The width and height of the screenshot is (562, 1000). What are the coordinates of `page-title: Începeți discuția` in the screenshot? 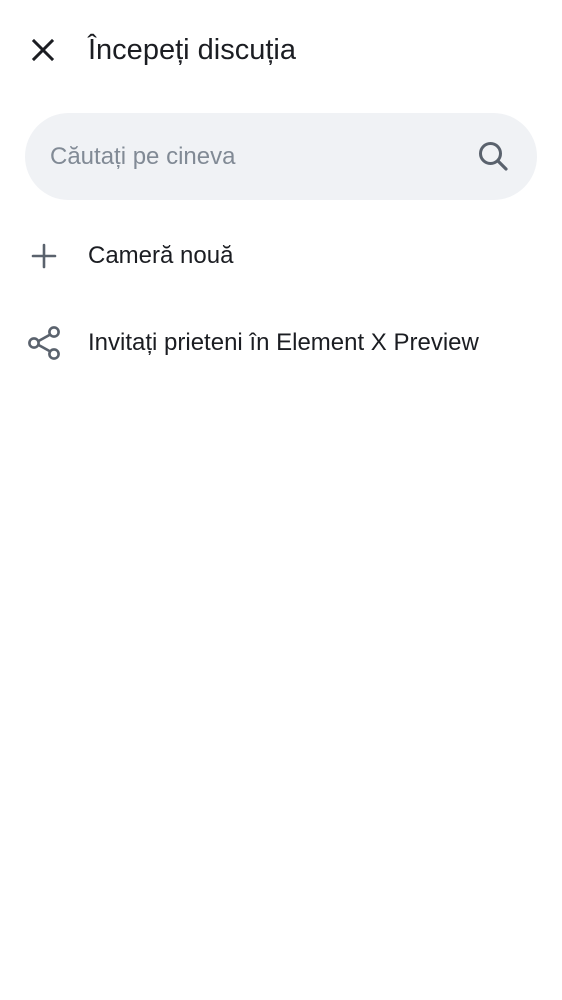 It's located at (192, 50).